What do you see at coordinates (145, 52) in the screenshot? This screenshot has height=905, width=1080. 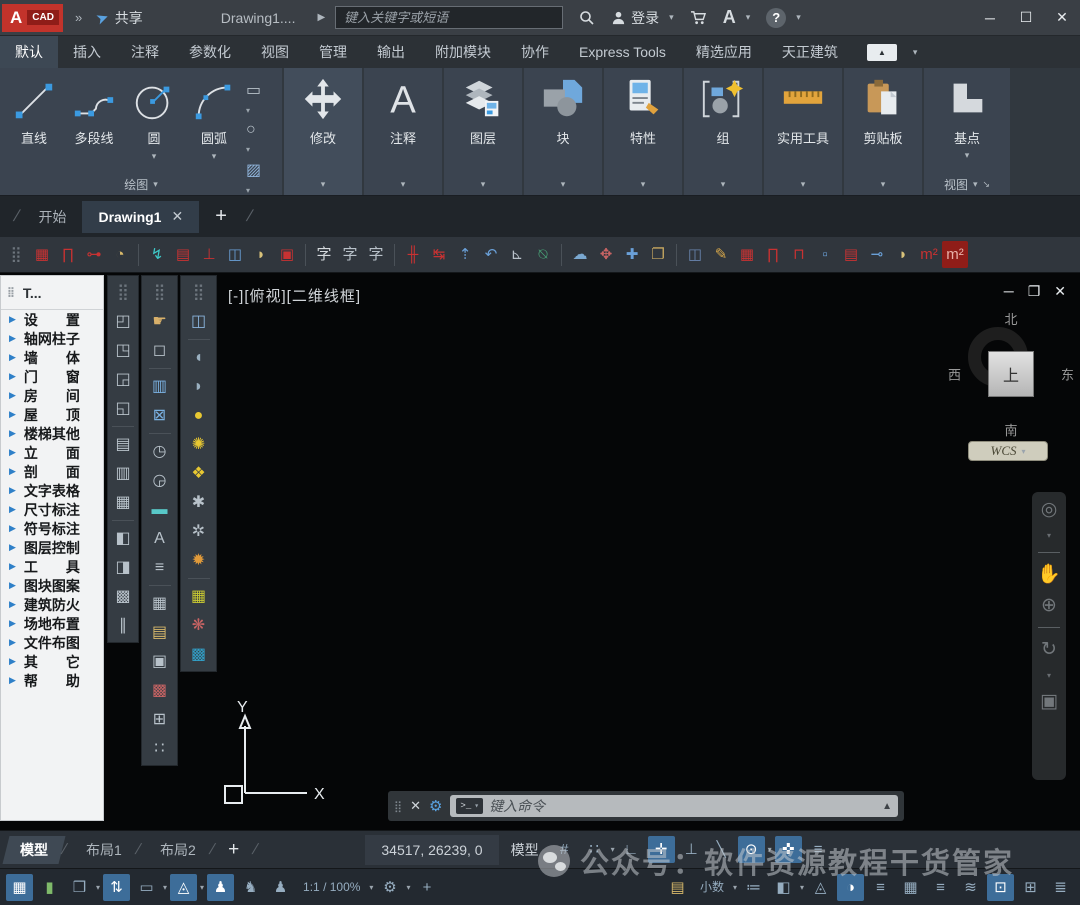 I see `ribbon-tab-annotate: 注释` at bounding box center [145, 52].